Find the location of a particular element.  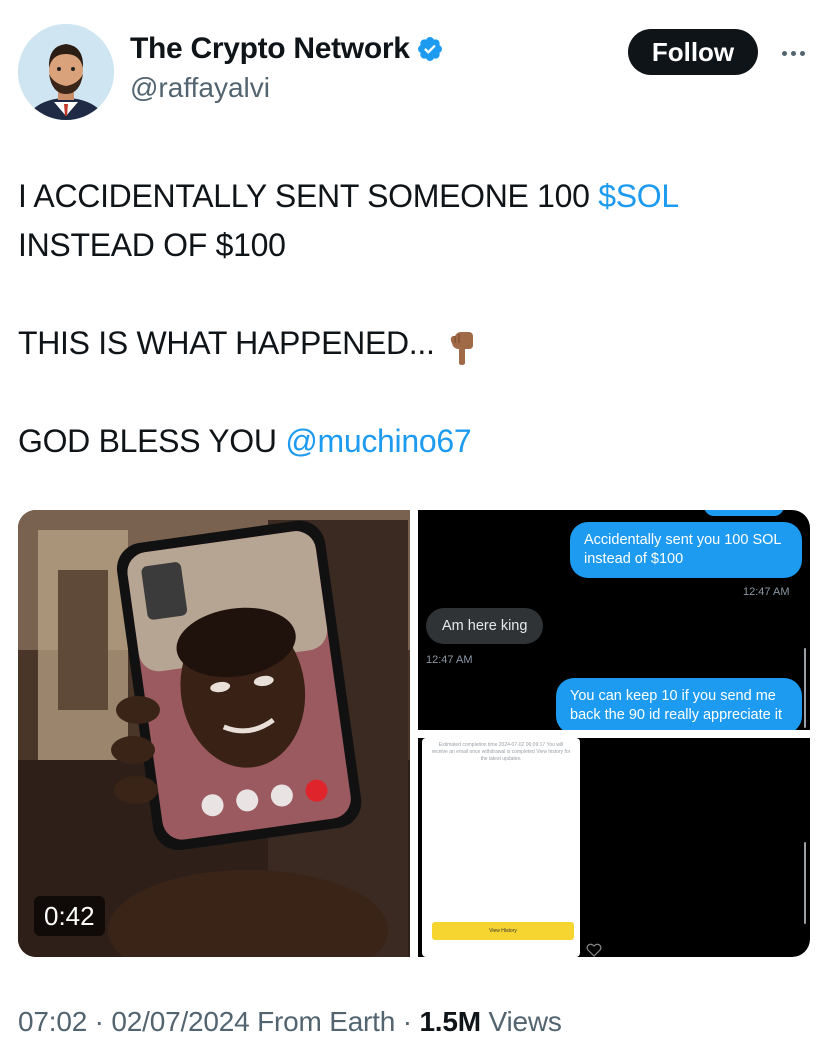

user-handle: @raffayalvi is located at coordinates (287, 88).